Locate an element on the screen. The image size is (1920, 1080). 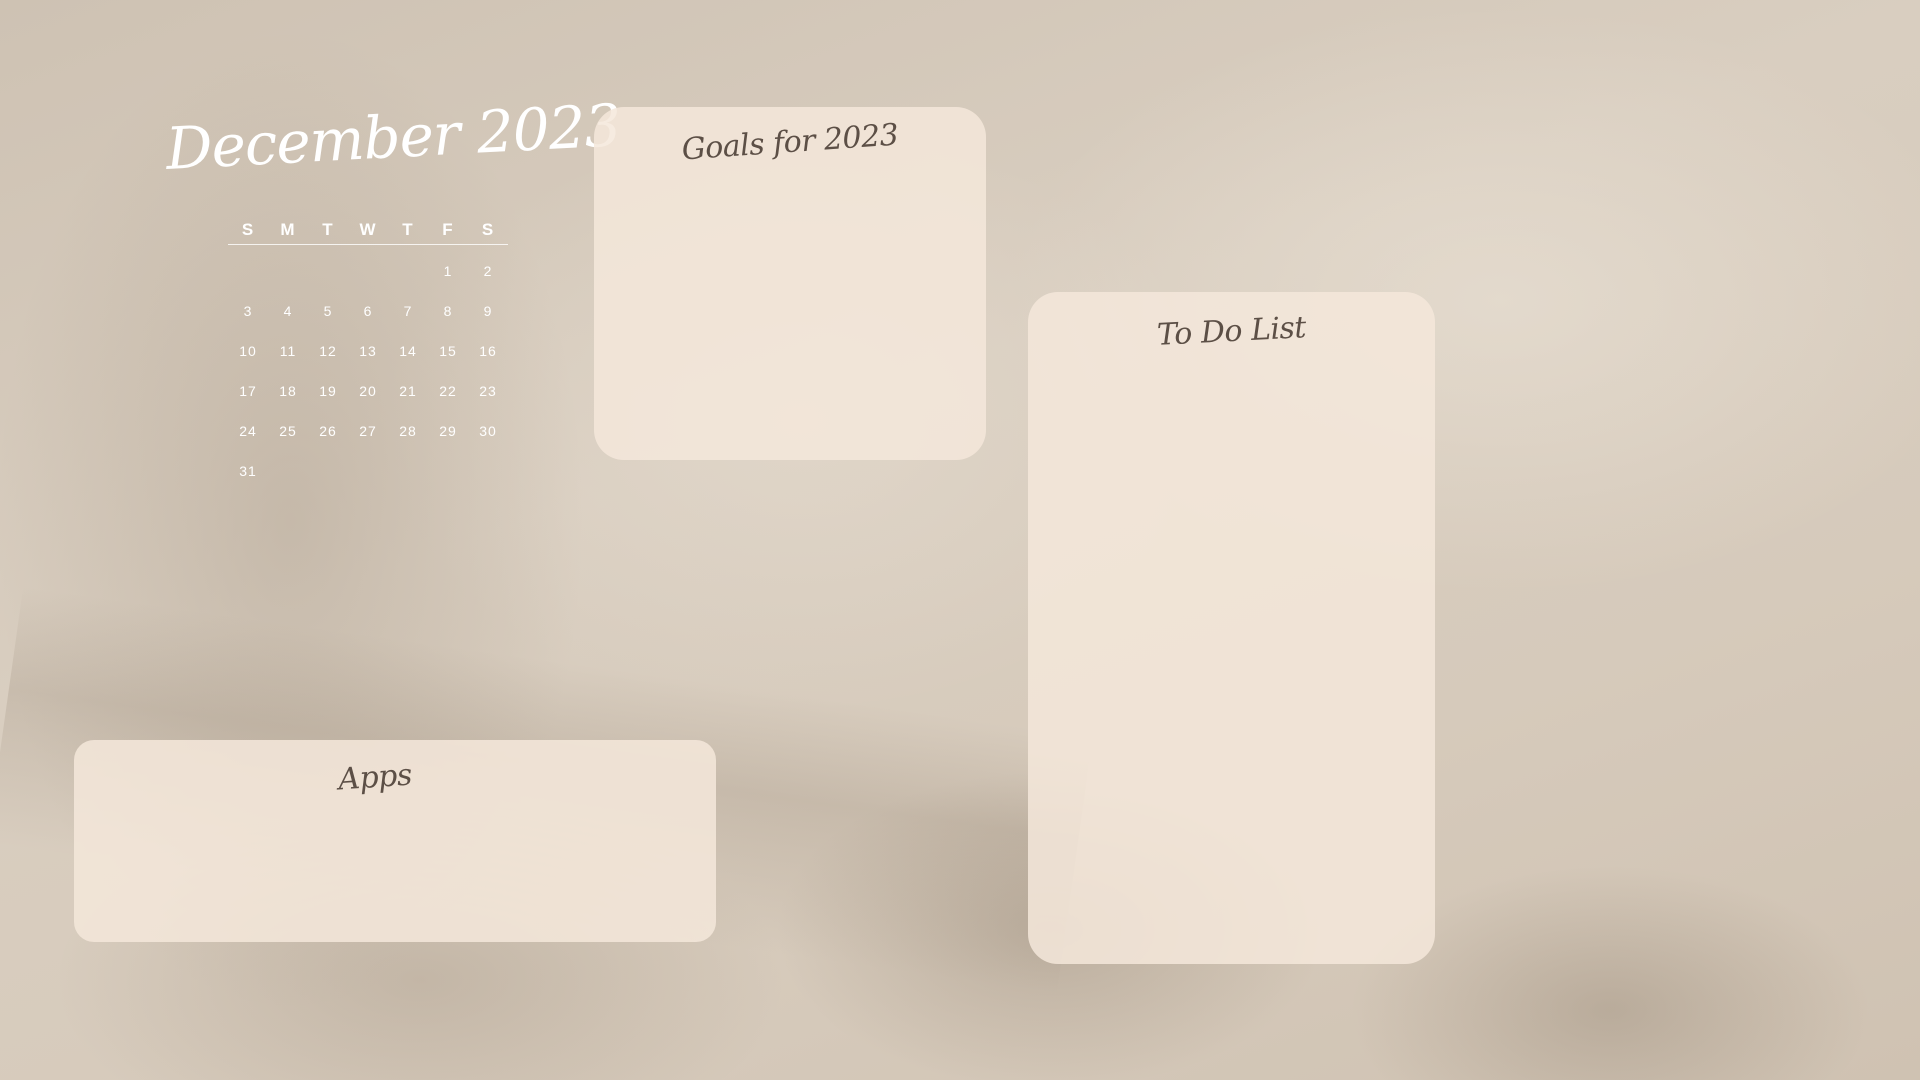
weekday-label: W is located at coordinates (368, 229).